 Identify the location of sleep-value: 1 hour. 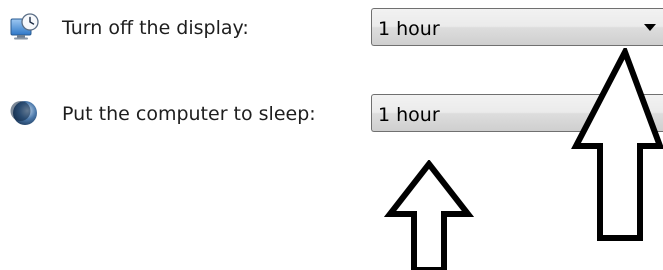
(409, 115).